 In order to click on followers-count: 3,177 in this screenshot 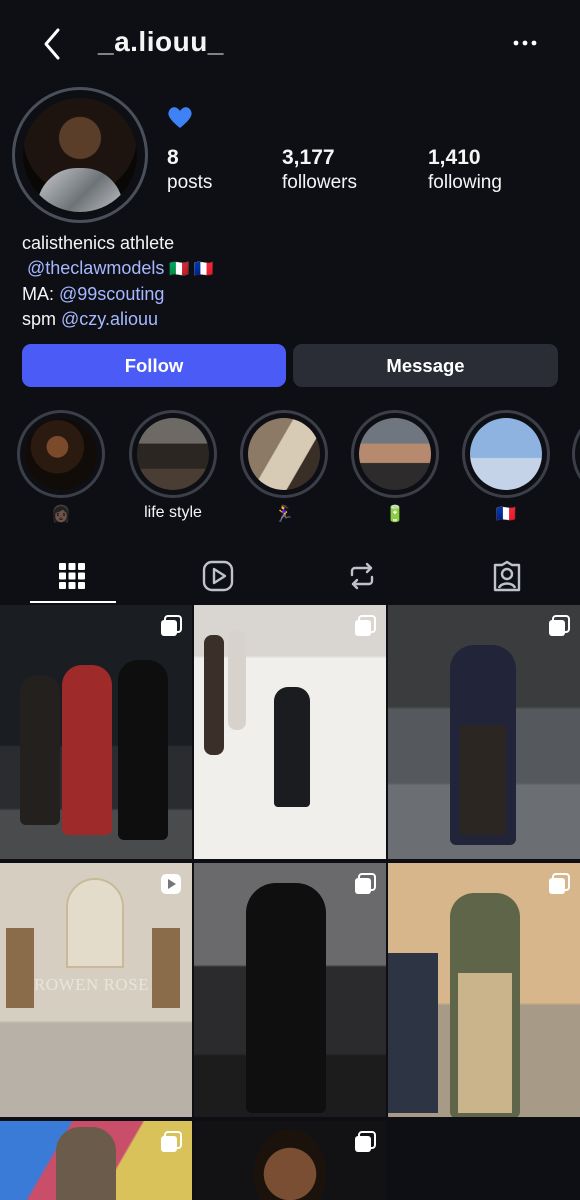, I will do `click(308, 157)`.